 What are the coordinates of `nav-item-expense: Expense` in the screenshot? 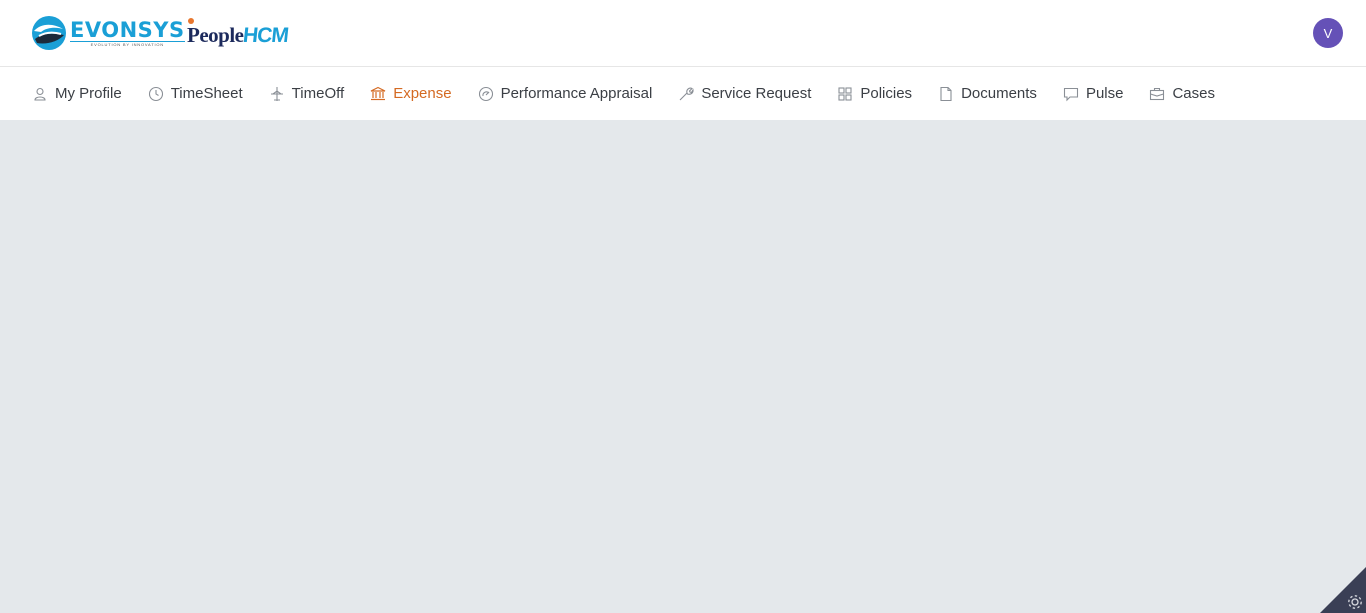 It's located at (411, 93).